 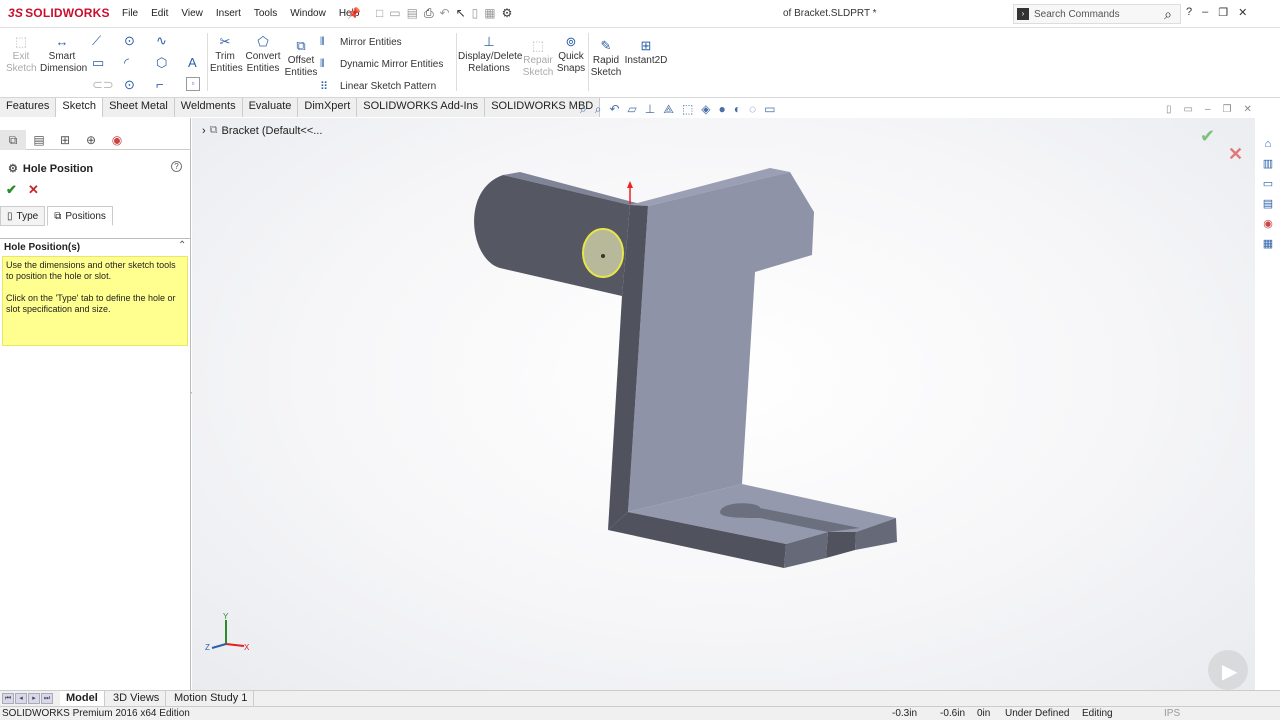 I want to click on tab-model: Model, so click(x=82, y=699).